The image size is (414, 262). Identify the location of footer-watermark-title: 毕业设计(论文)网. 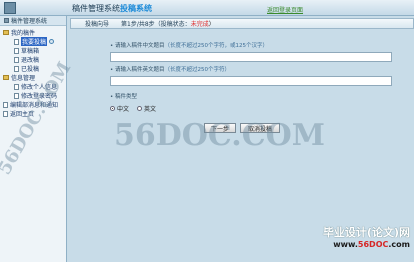
(366, 232).